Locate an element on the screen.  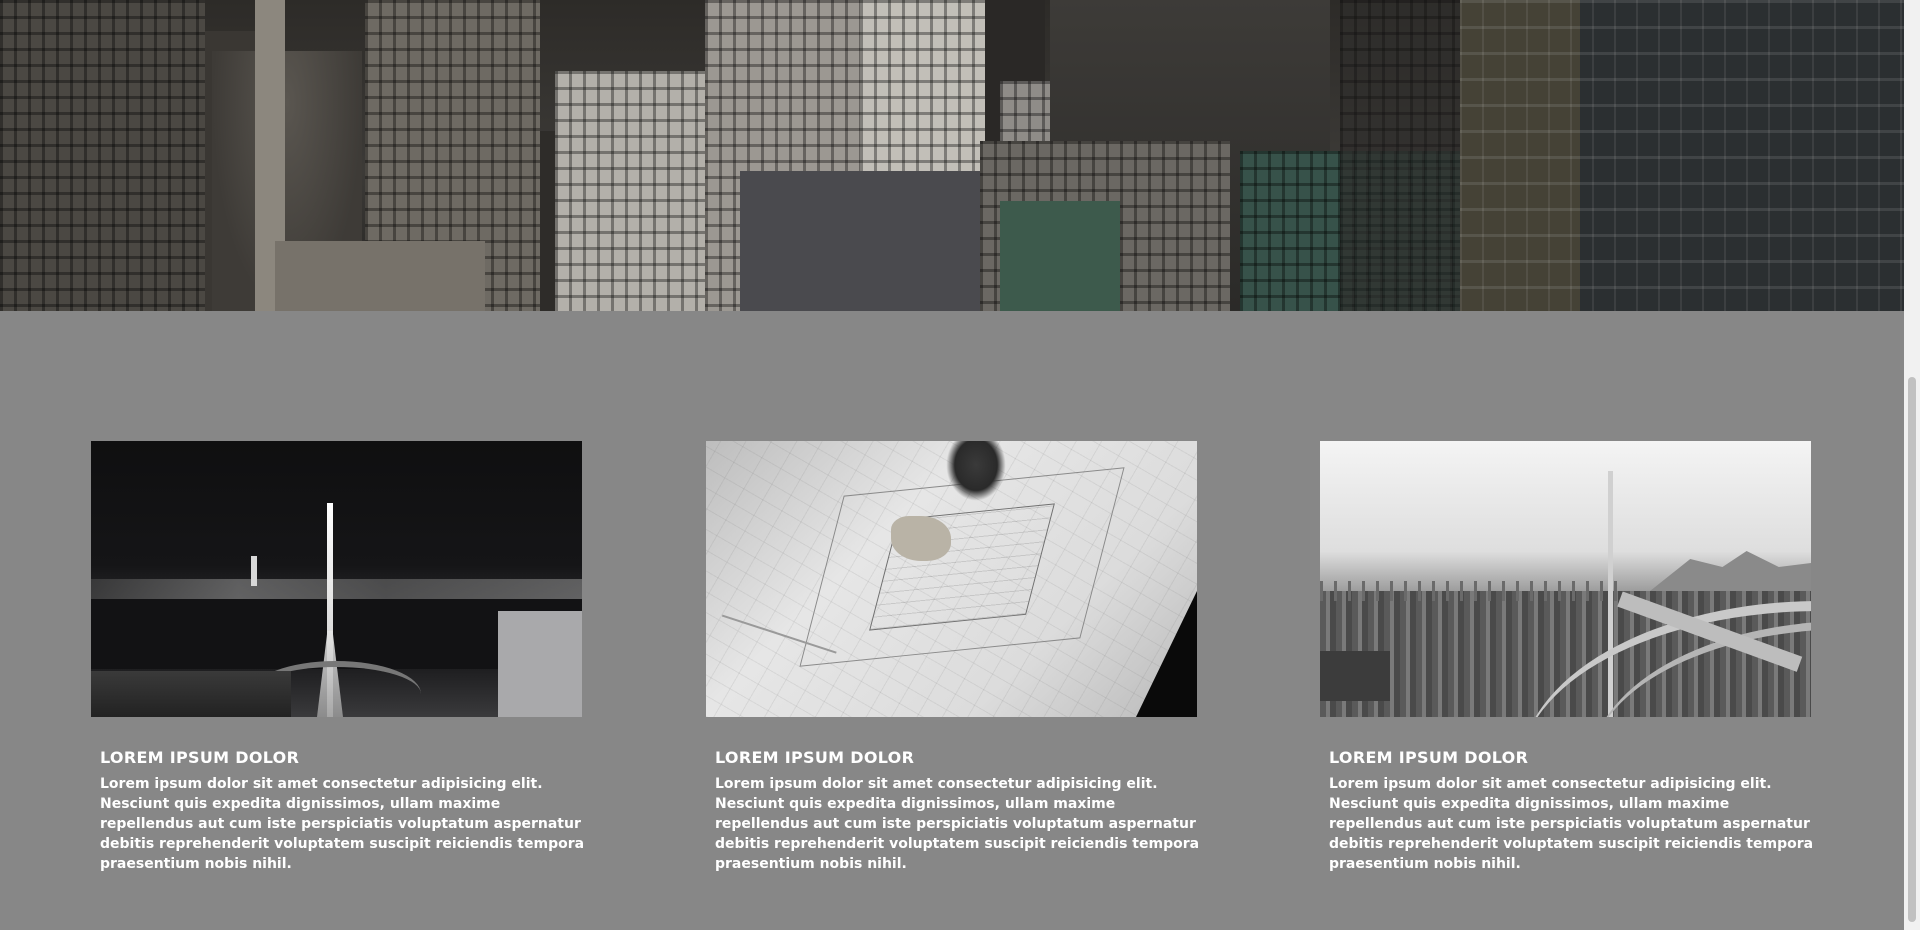
architectural-blueprint-image is located at coordinates (951, 579).